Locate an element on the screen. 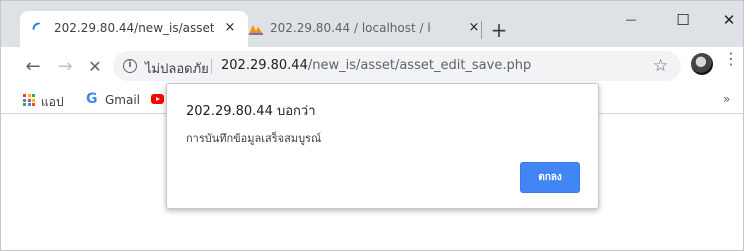 The height and width of the screenshot is (251, 744). profile-avatar is located at coordinates (702, 64).